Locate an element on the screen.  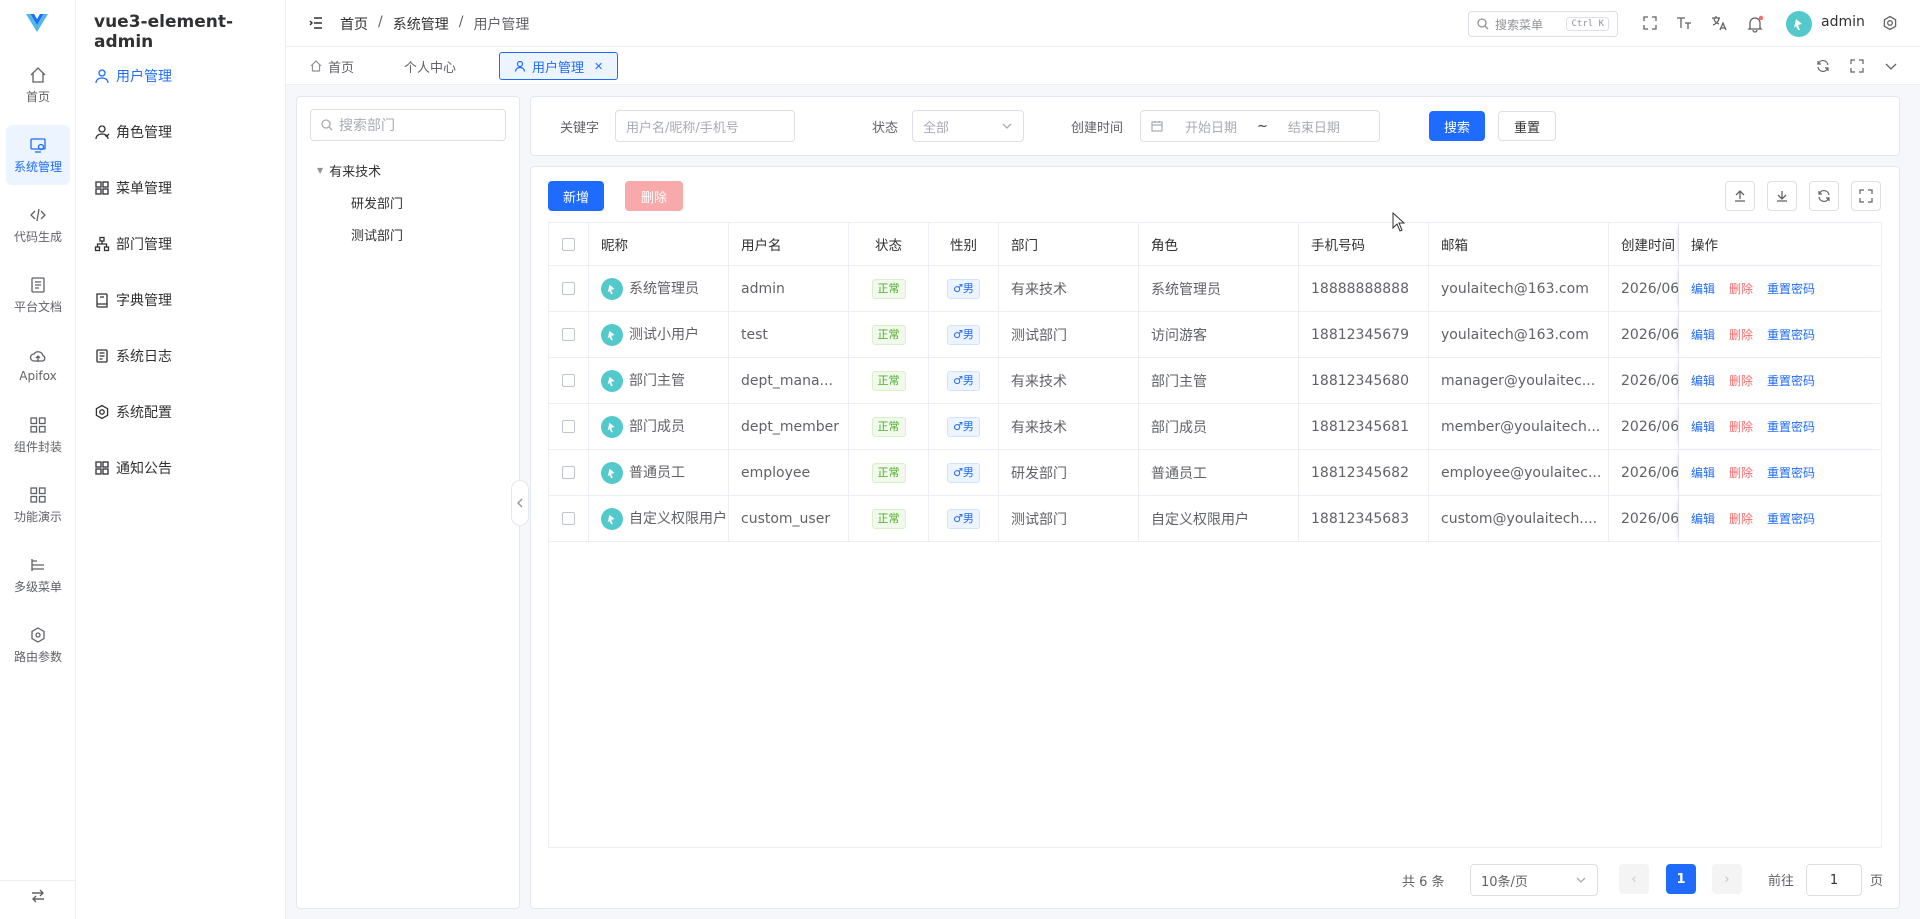
search-button: 搜索 is located at coordinates (1457, 126).